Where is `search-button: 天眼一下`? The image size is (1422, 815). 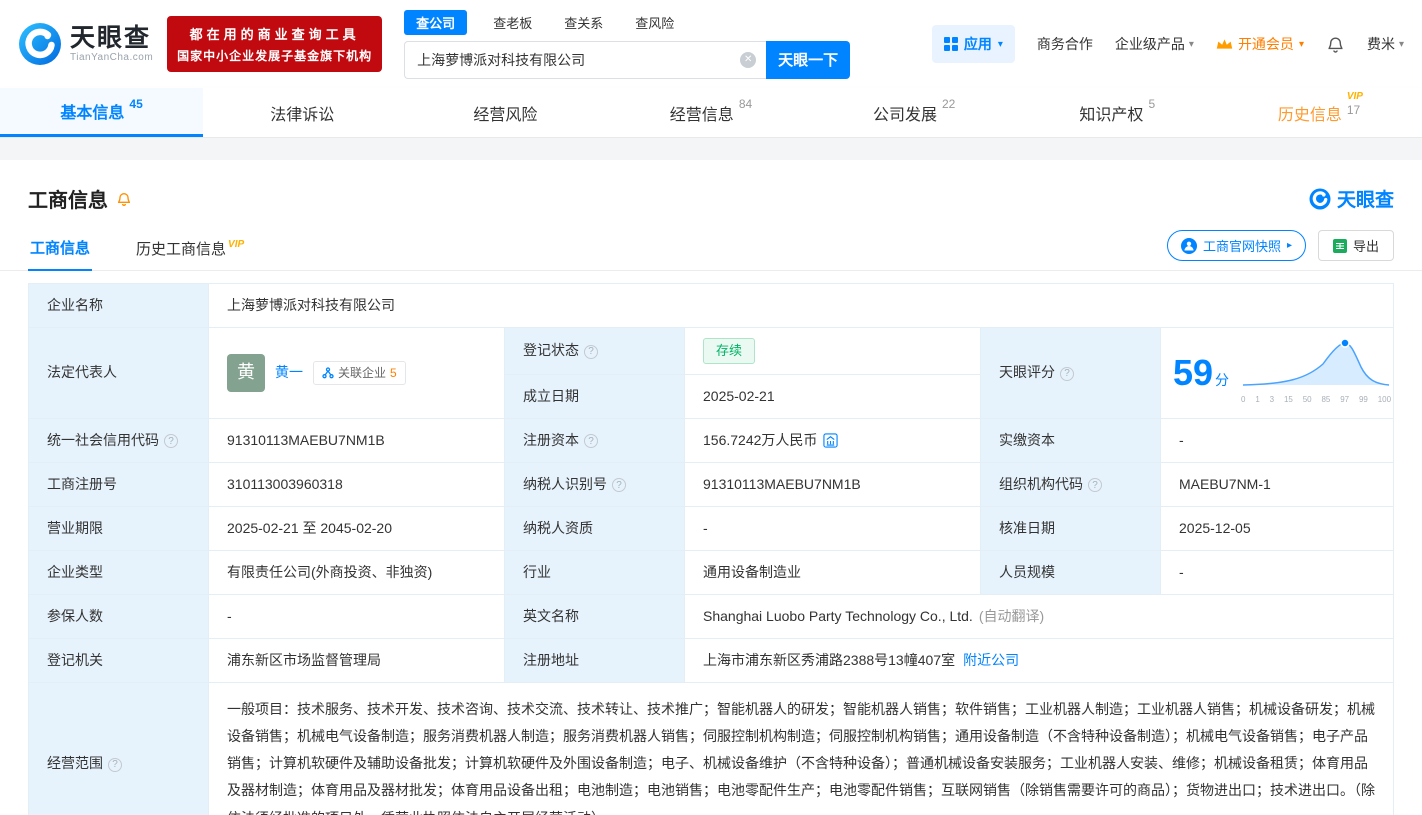 search-button: 天眼一下 is located at coordinates (808, 59).